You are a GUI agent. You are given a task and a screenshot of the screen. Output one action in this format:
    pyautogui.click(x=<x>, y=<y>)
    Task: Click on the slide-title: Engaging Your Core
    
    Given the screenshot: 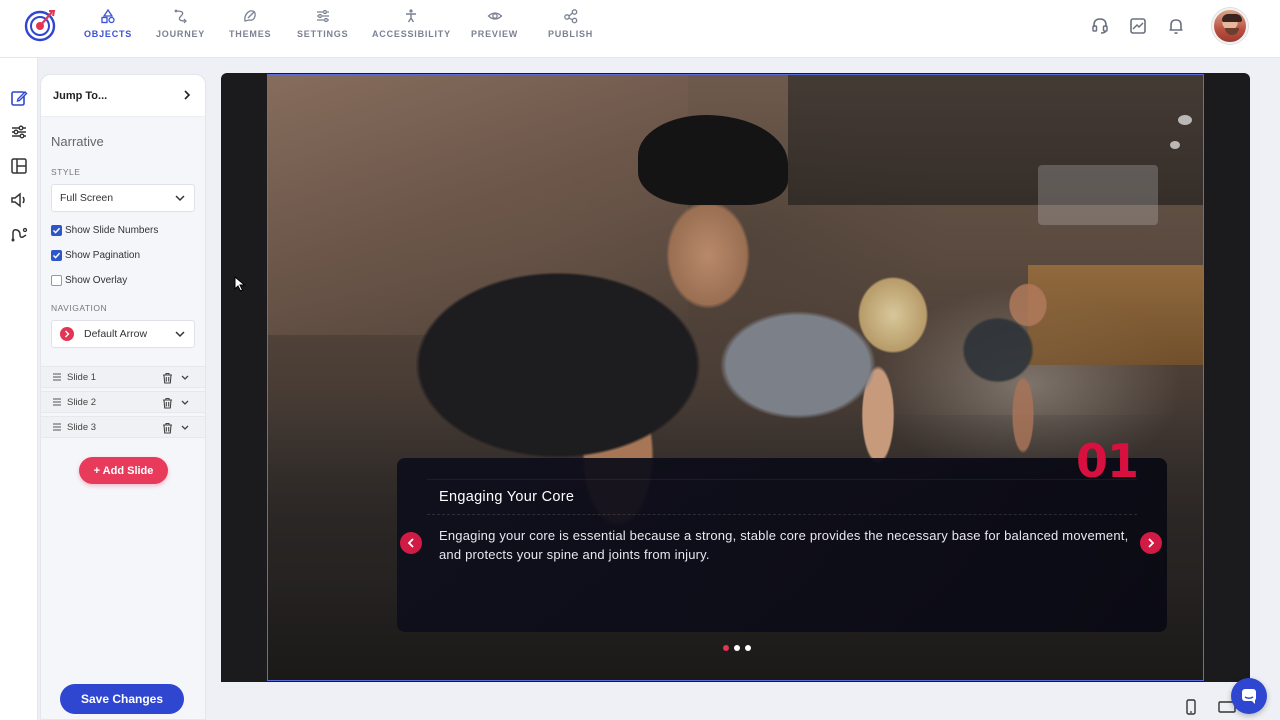 What is the action you would take?
    pyautogui.click(x=507, y=497)
    